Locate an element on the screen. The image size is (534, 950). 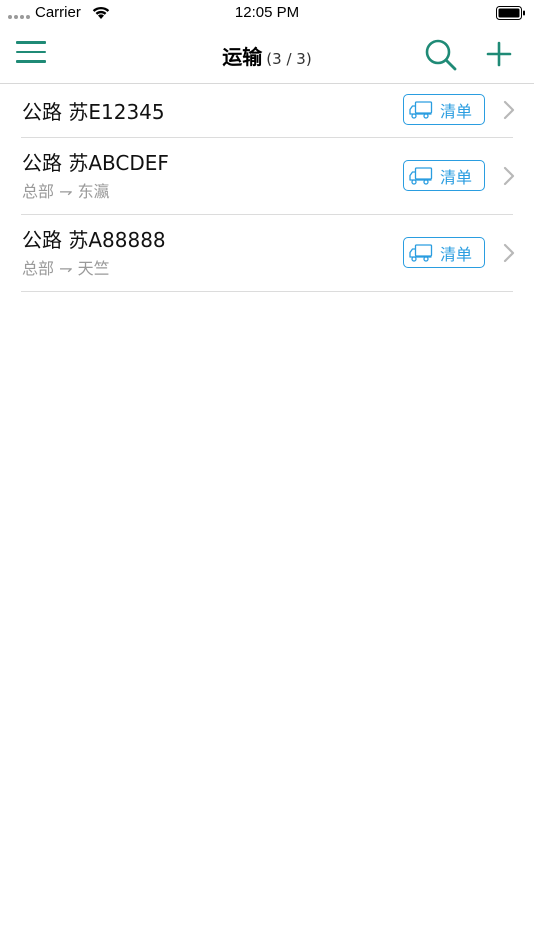
search-icon is located at coordinates (441, 55).